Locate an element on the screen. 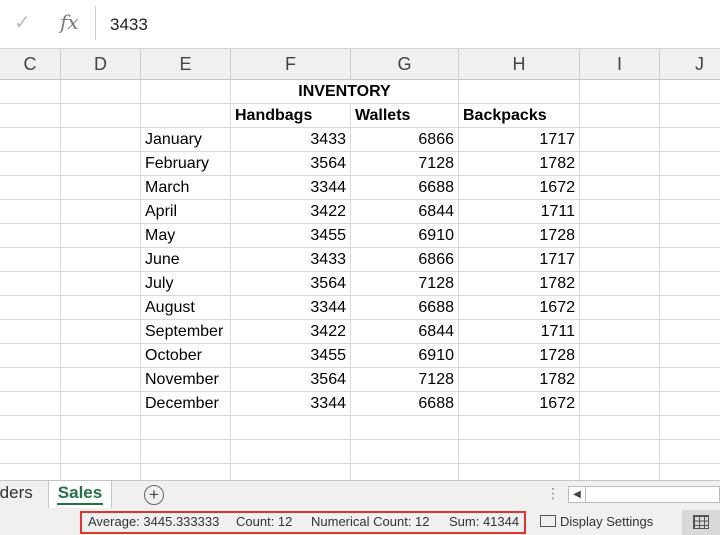 This screenshot has height=535, width=720. sheet-tab-sales: Sales is located at coordinates (80, 494).